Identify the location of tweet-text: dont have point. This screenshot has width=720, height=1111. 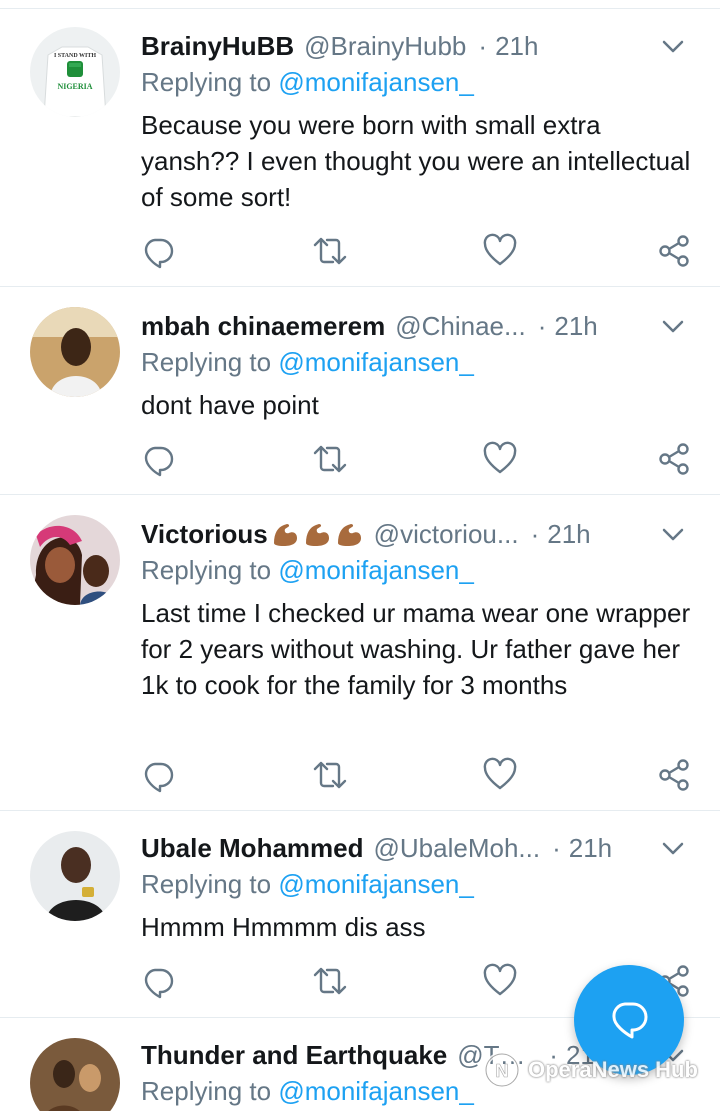
(230, 405).